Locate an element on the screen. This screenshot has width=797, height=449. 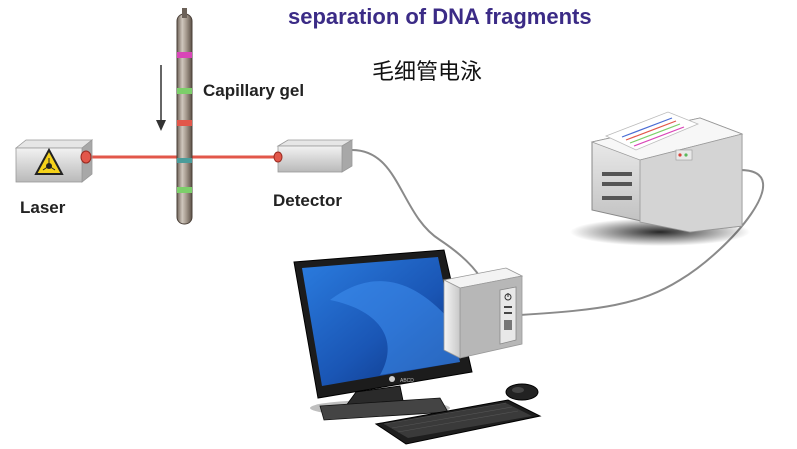
capillary-gel-label: Capillary gel is located at coordinates (254, 90).